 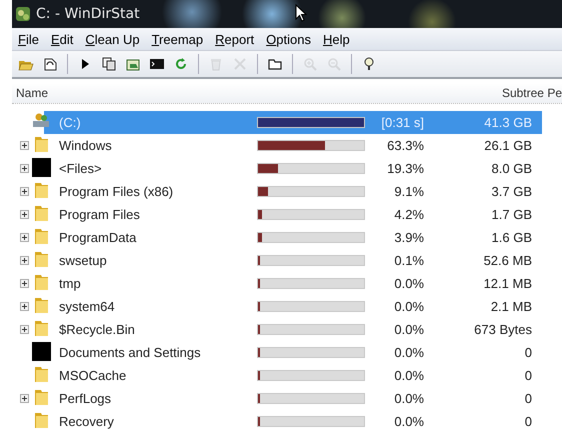 I want to click on tree-row: Program Files (x86) 9.1% 3.7 GB, so click(x=287, y=191).